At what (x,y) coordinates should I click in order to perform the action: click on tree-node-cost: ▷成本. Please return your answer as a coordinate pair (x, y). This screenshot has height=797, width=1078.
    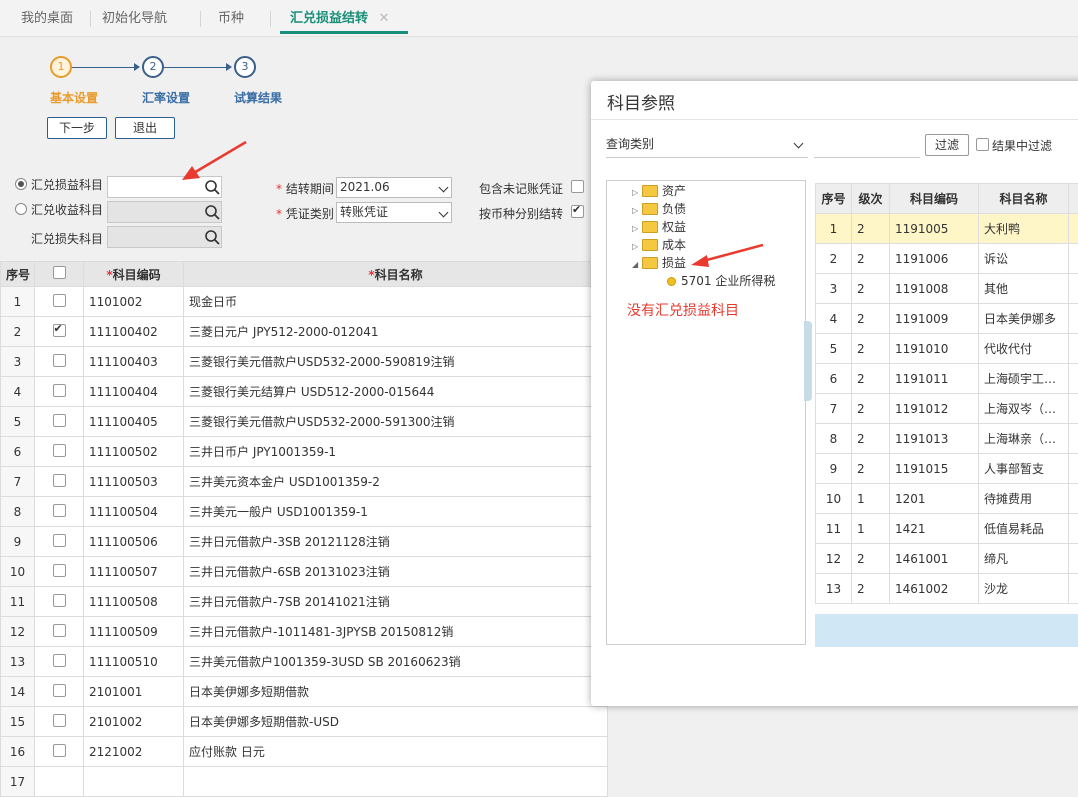
    Looking at the image, I should click on (659, 245).